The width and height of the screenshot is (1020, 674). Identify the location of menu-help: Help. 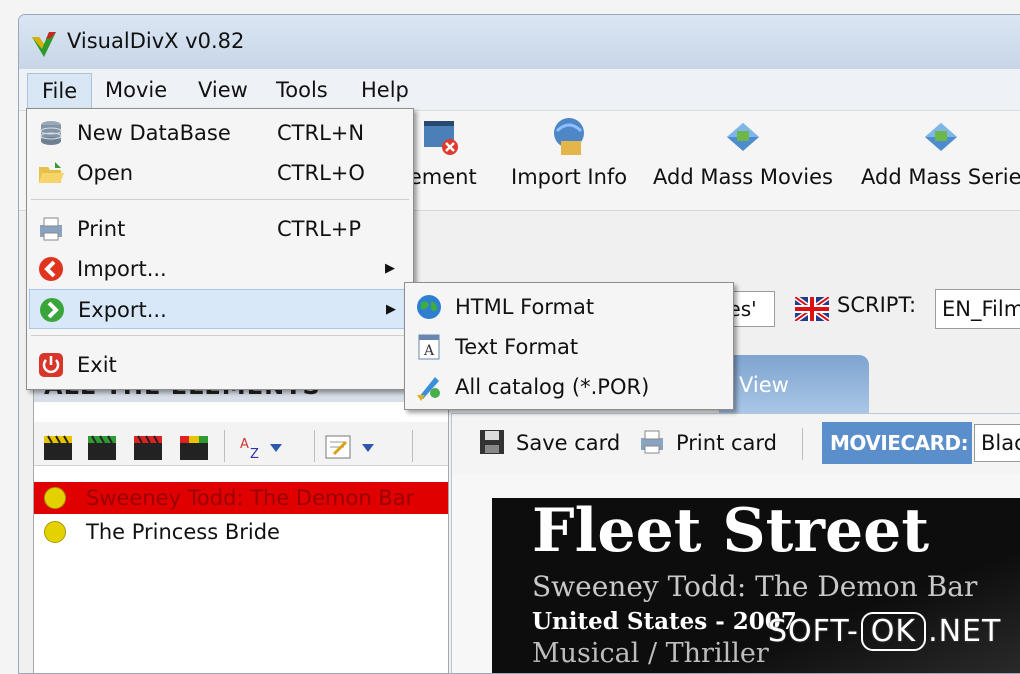
(385, 90).